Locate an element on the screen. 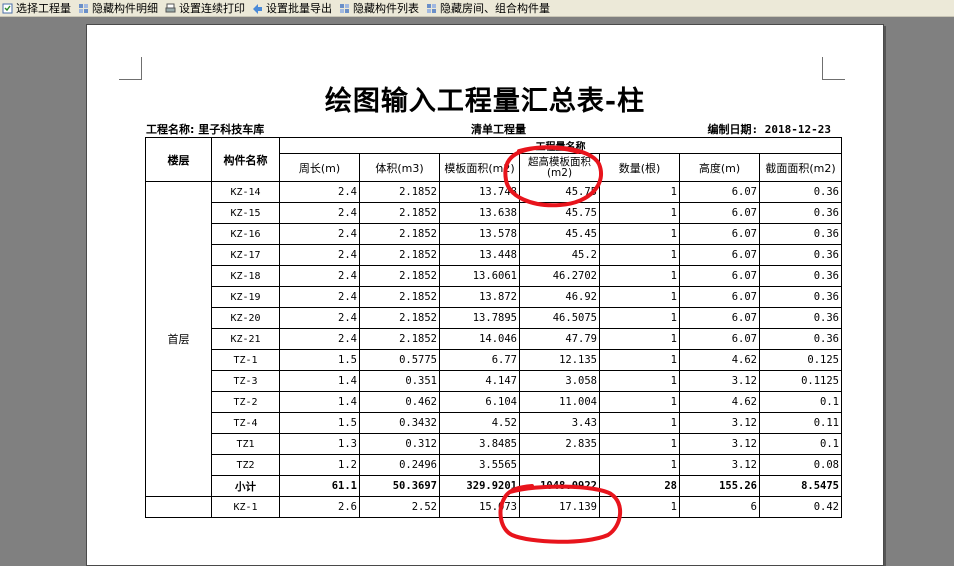 The width and height of the screenshot is (954, 566). table-row: TZ1 1.3 0.312 3.8485 2.835 1 3.12 0.1 is located at coordinates (494, 444).